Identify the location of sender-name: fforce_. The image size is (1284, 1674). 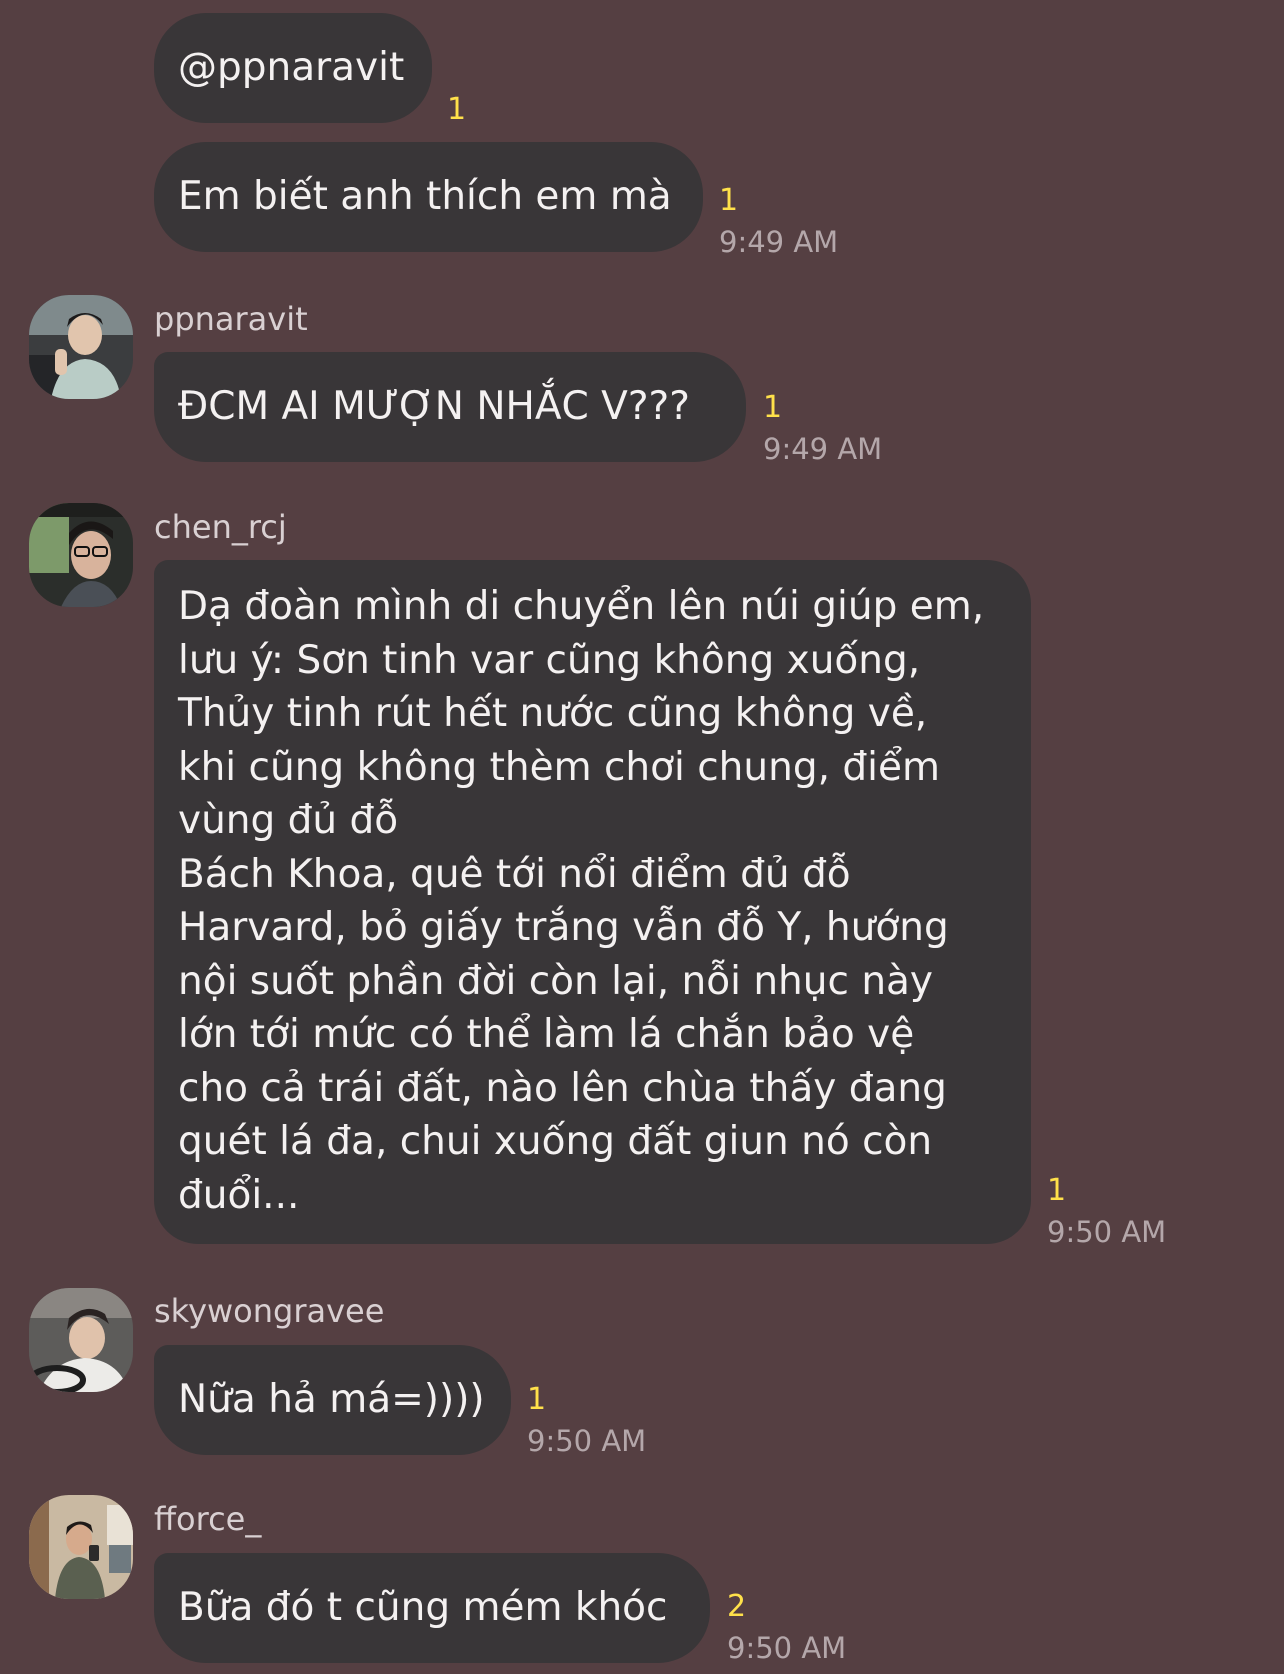
(207, 1519).